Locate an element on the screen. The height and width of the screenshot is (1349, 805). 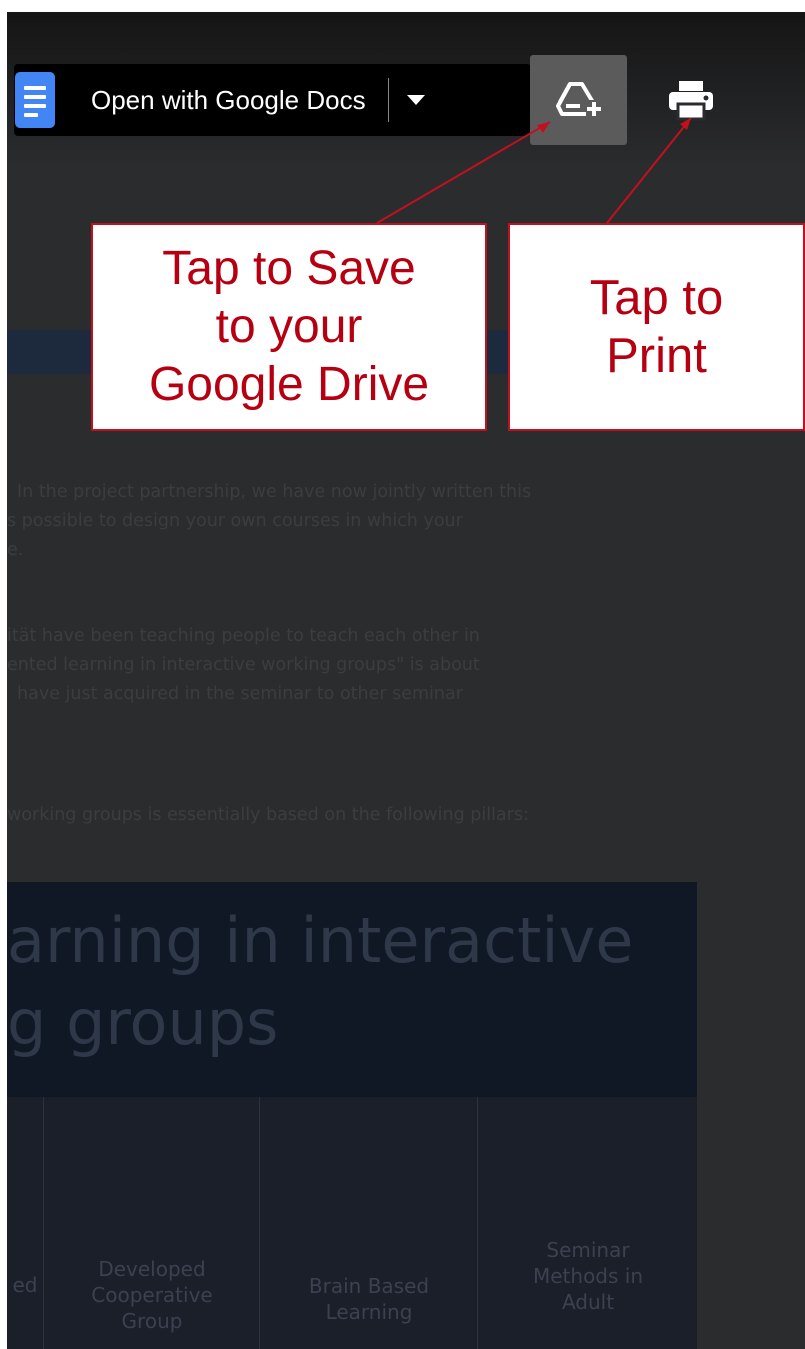
print-button is located at coordinates (691, 100).